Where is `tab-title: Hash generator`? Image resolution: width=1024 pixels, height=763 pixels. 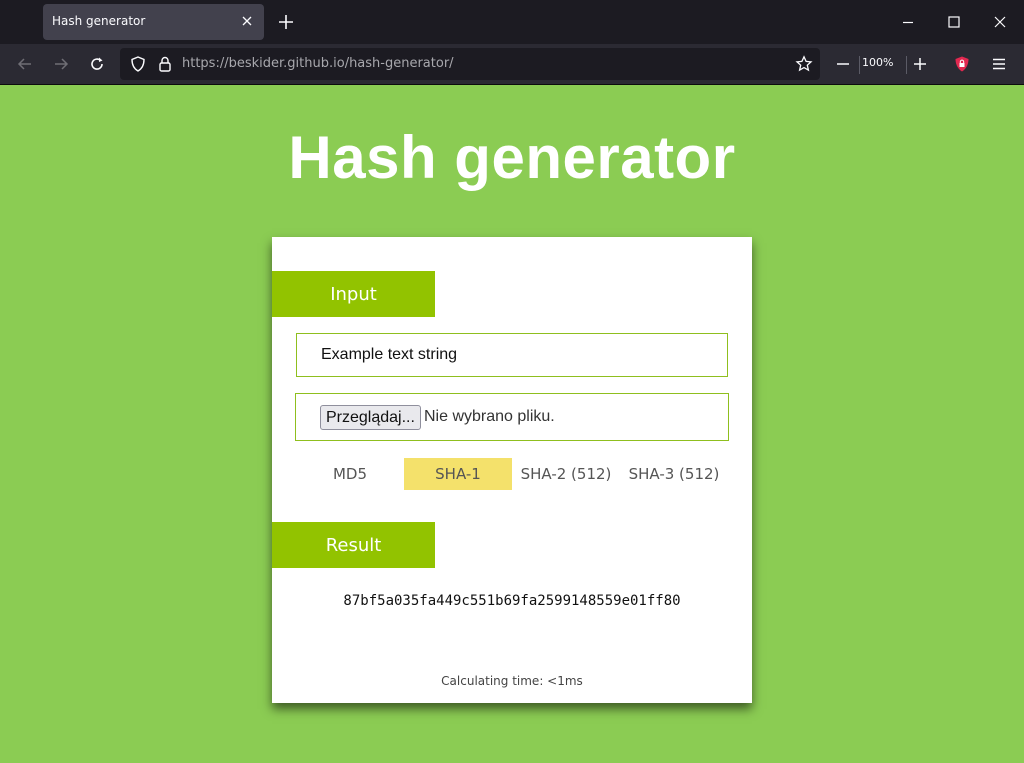
tab-title: Hash generator is located at coordinates (99, 21).